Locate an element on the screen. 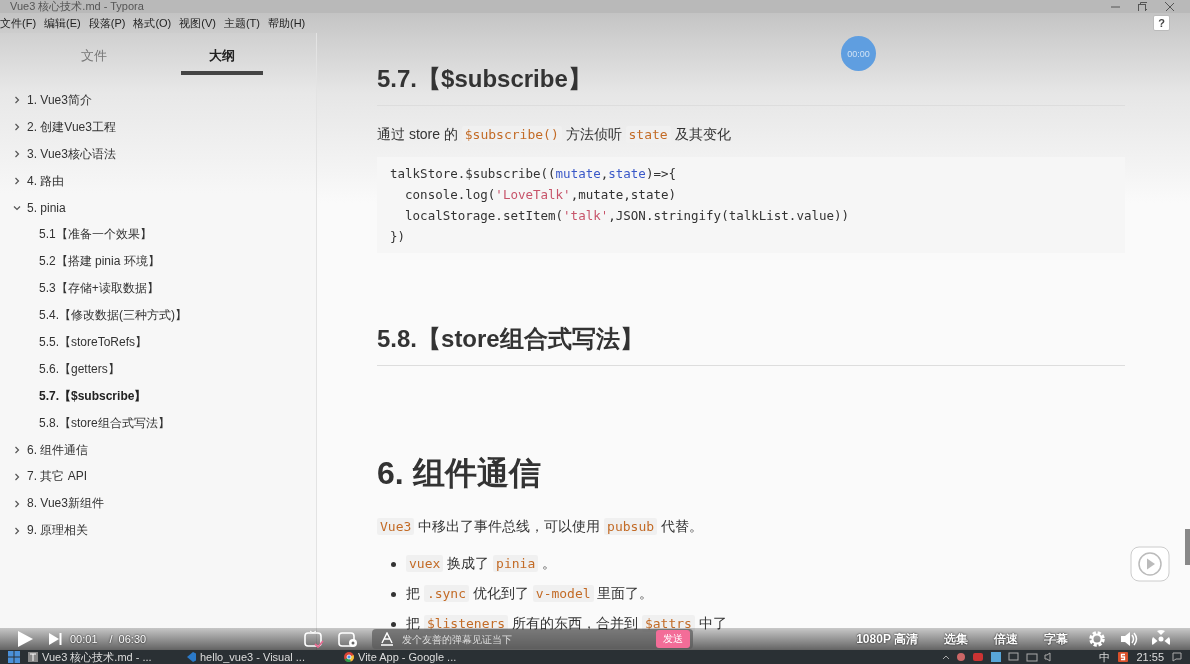 This screenshot has height=664, width=1190. window-title: Vue3 核心技术.md - Typora is located at coordinates (77, 7).